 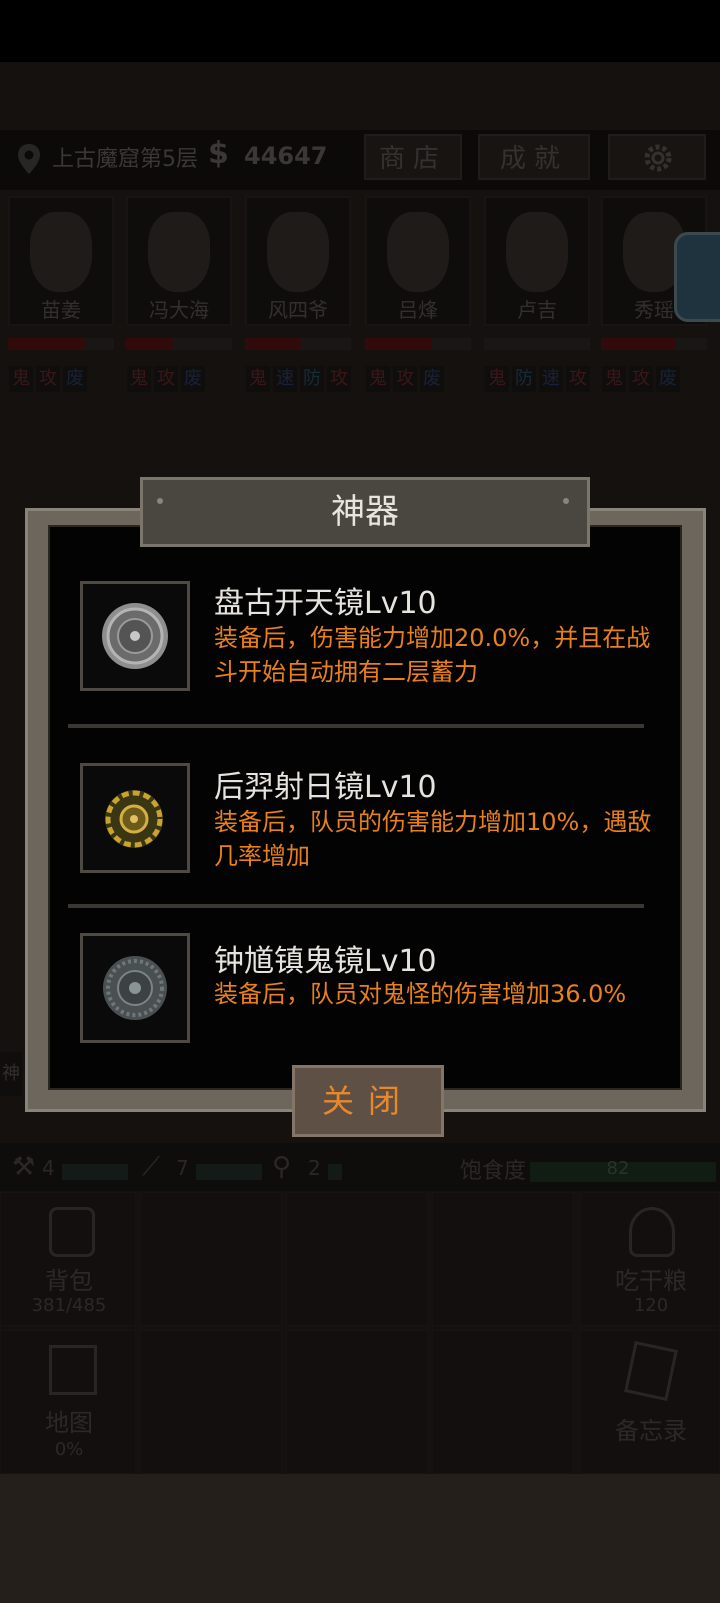 What do you see at coordinates (325, 787) in the screenshot?
I see `item-name: 后羿射日镜Lv10` at bounding box center [325, 787].